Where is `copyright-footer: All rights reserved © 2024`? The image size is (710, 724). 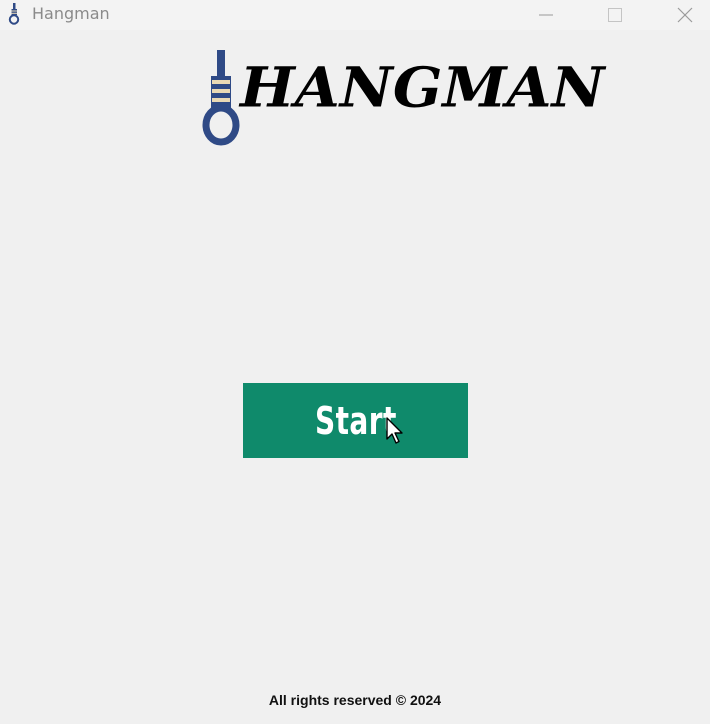
copyright-footer: All rights reserved © 2024 is located at coordinates (355, 700).